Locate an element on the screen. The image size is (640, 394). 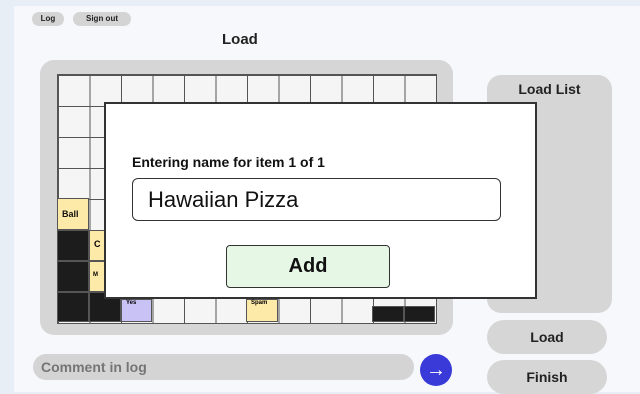
grid-cell-spam: Spam is located at coordinates (262, 310).